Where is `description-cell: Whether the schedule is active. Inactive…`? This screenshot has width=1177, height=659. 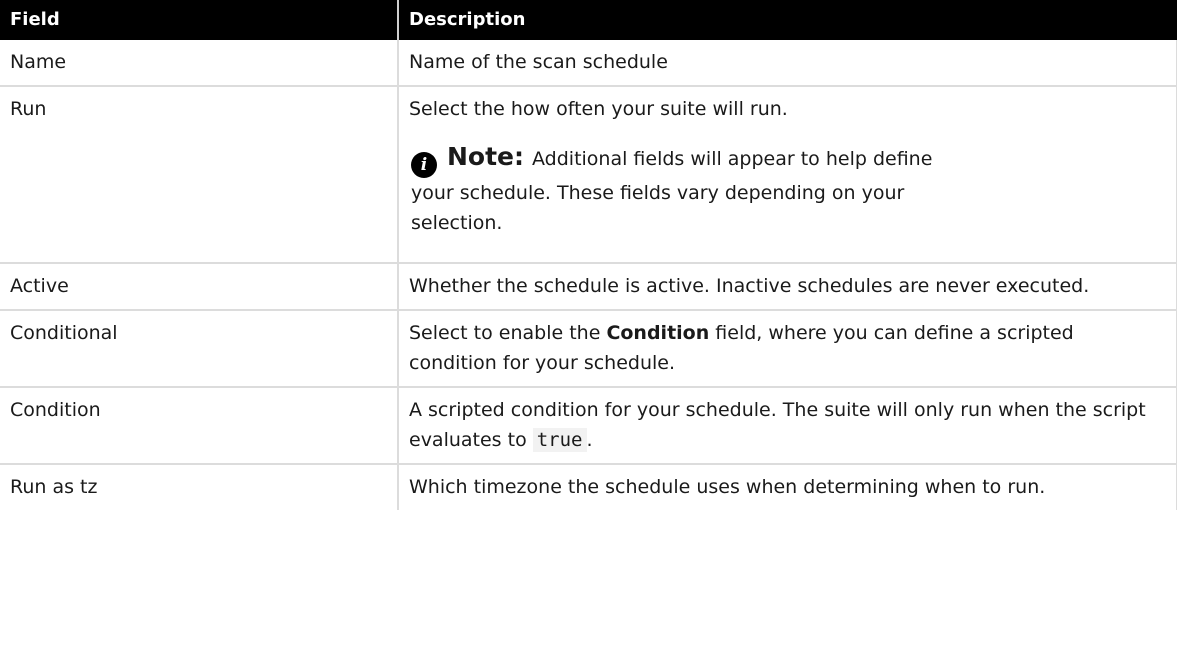
description-cell: Whether the schedule is active. Inactive… is located at coordinates (787, 287).